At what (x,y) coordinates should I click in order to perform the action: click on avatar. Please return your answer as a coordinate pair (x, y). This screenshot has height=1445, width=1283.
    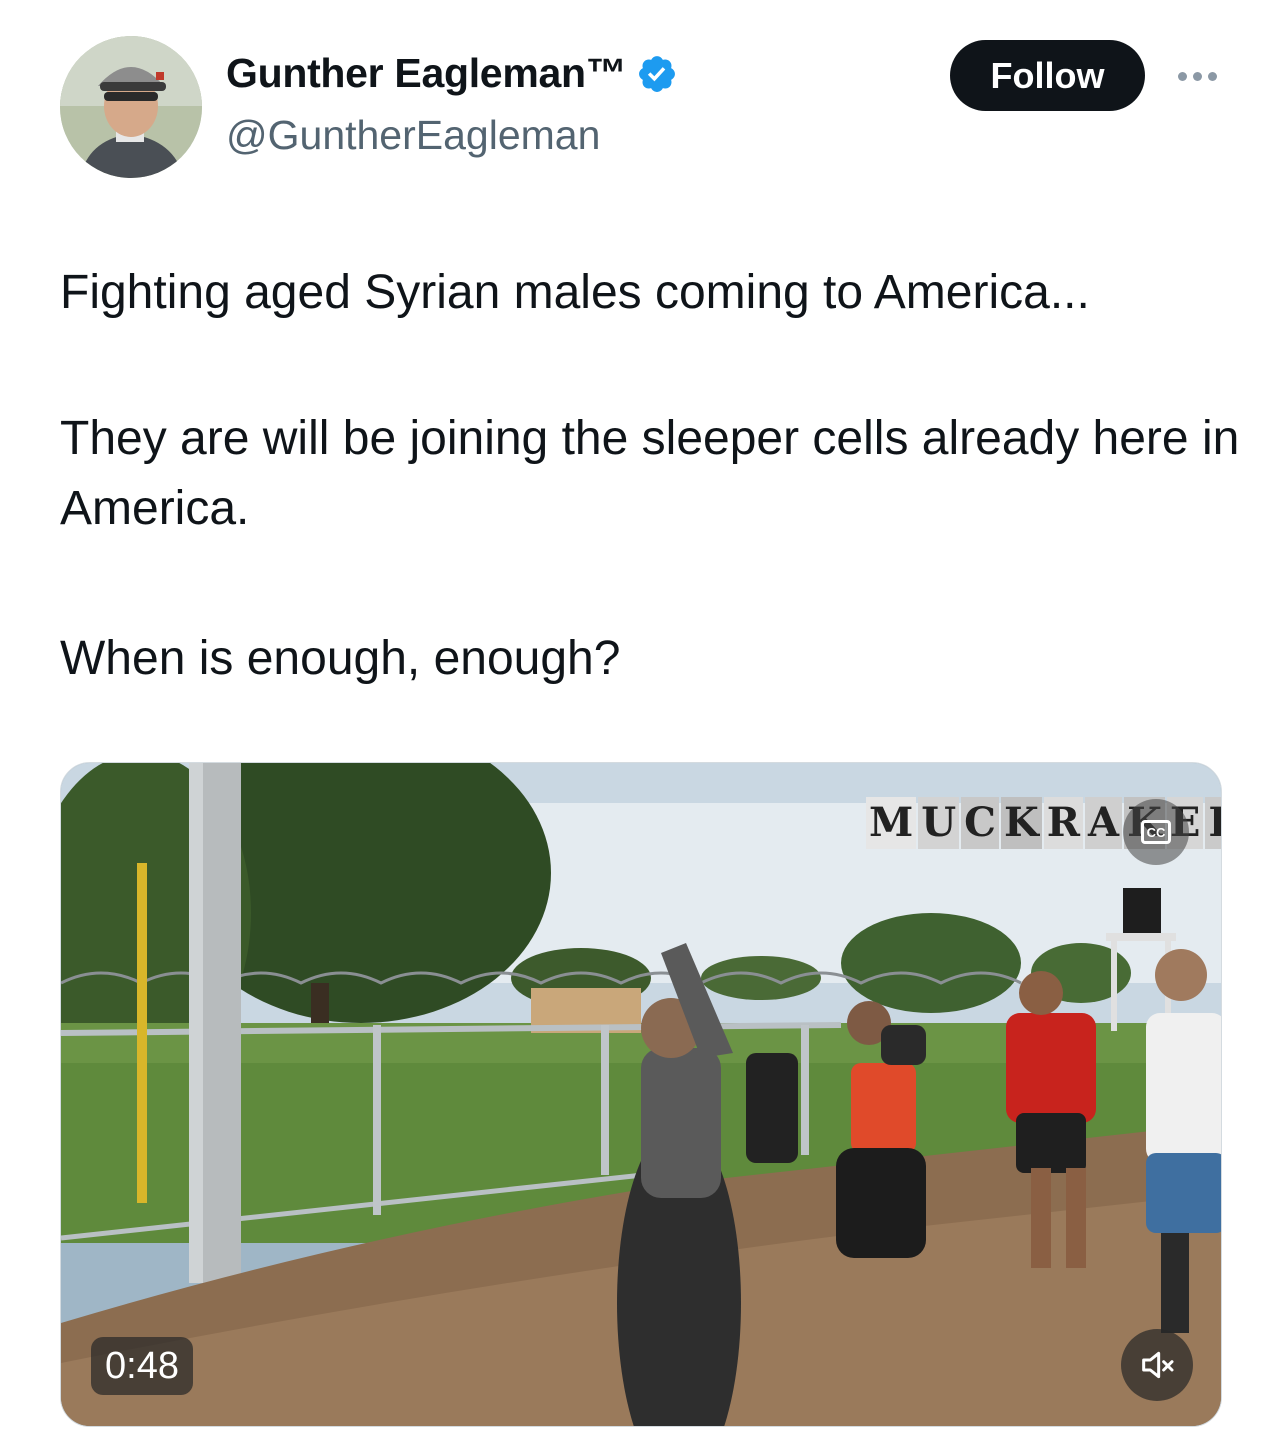
    Looking at the image, I should click on (131, 107).